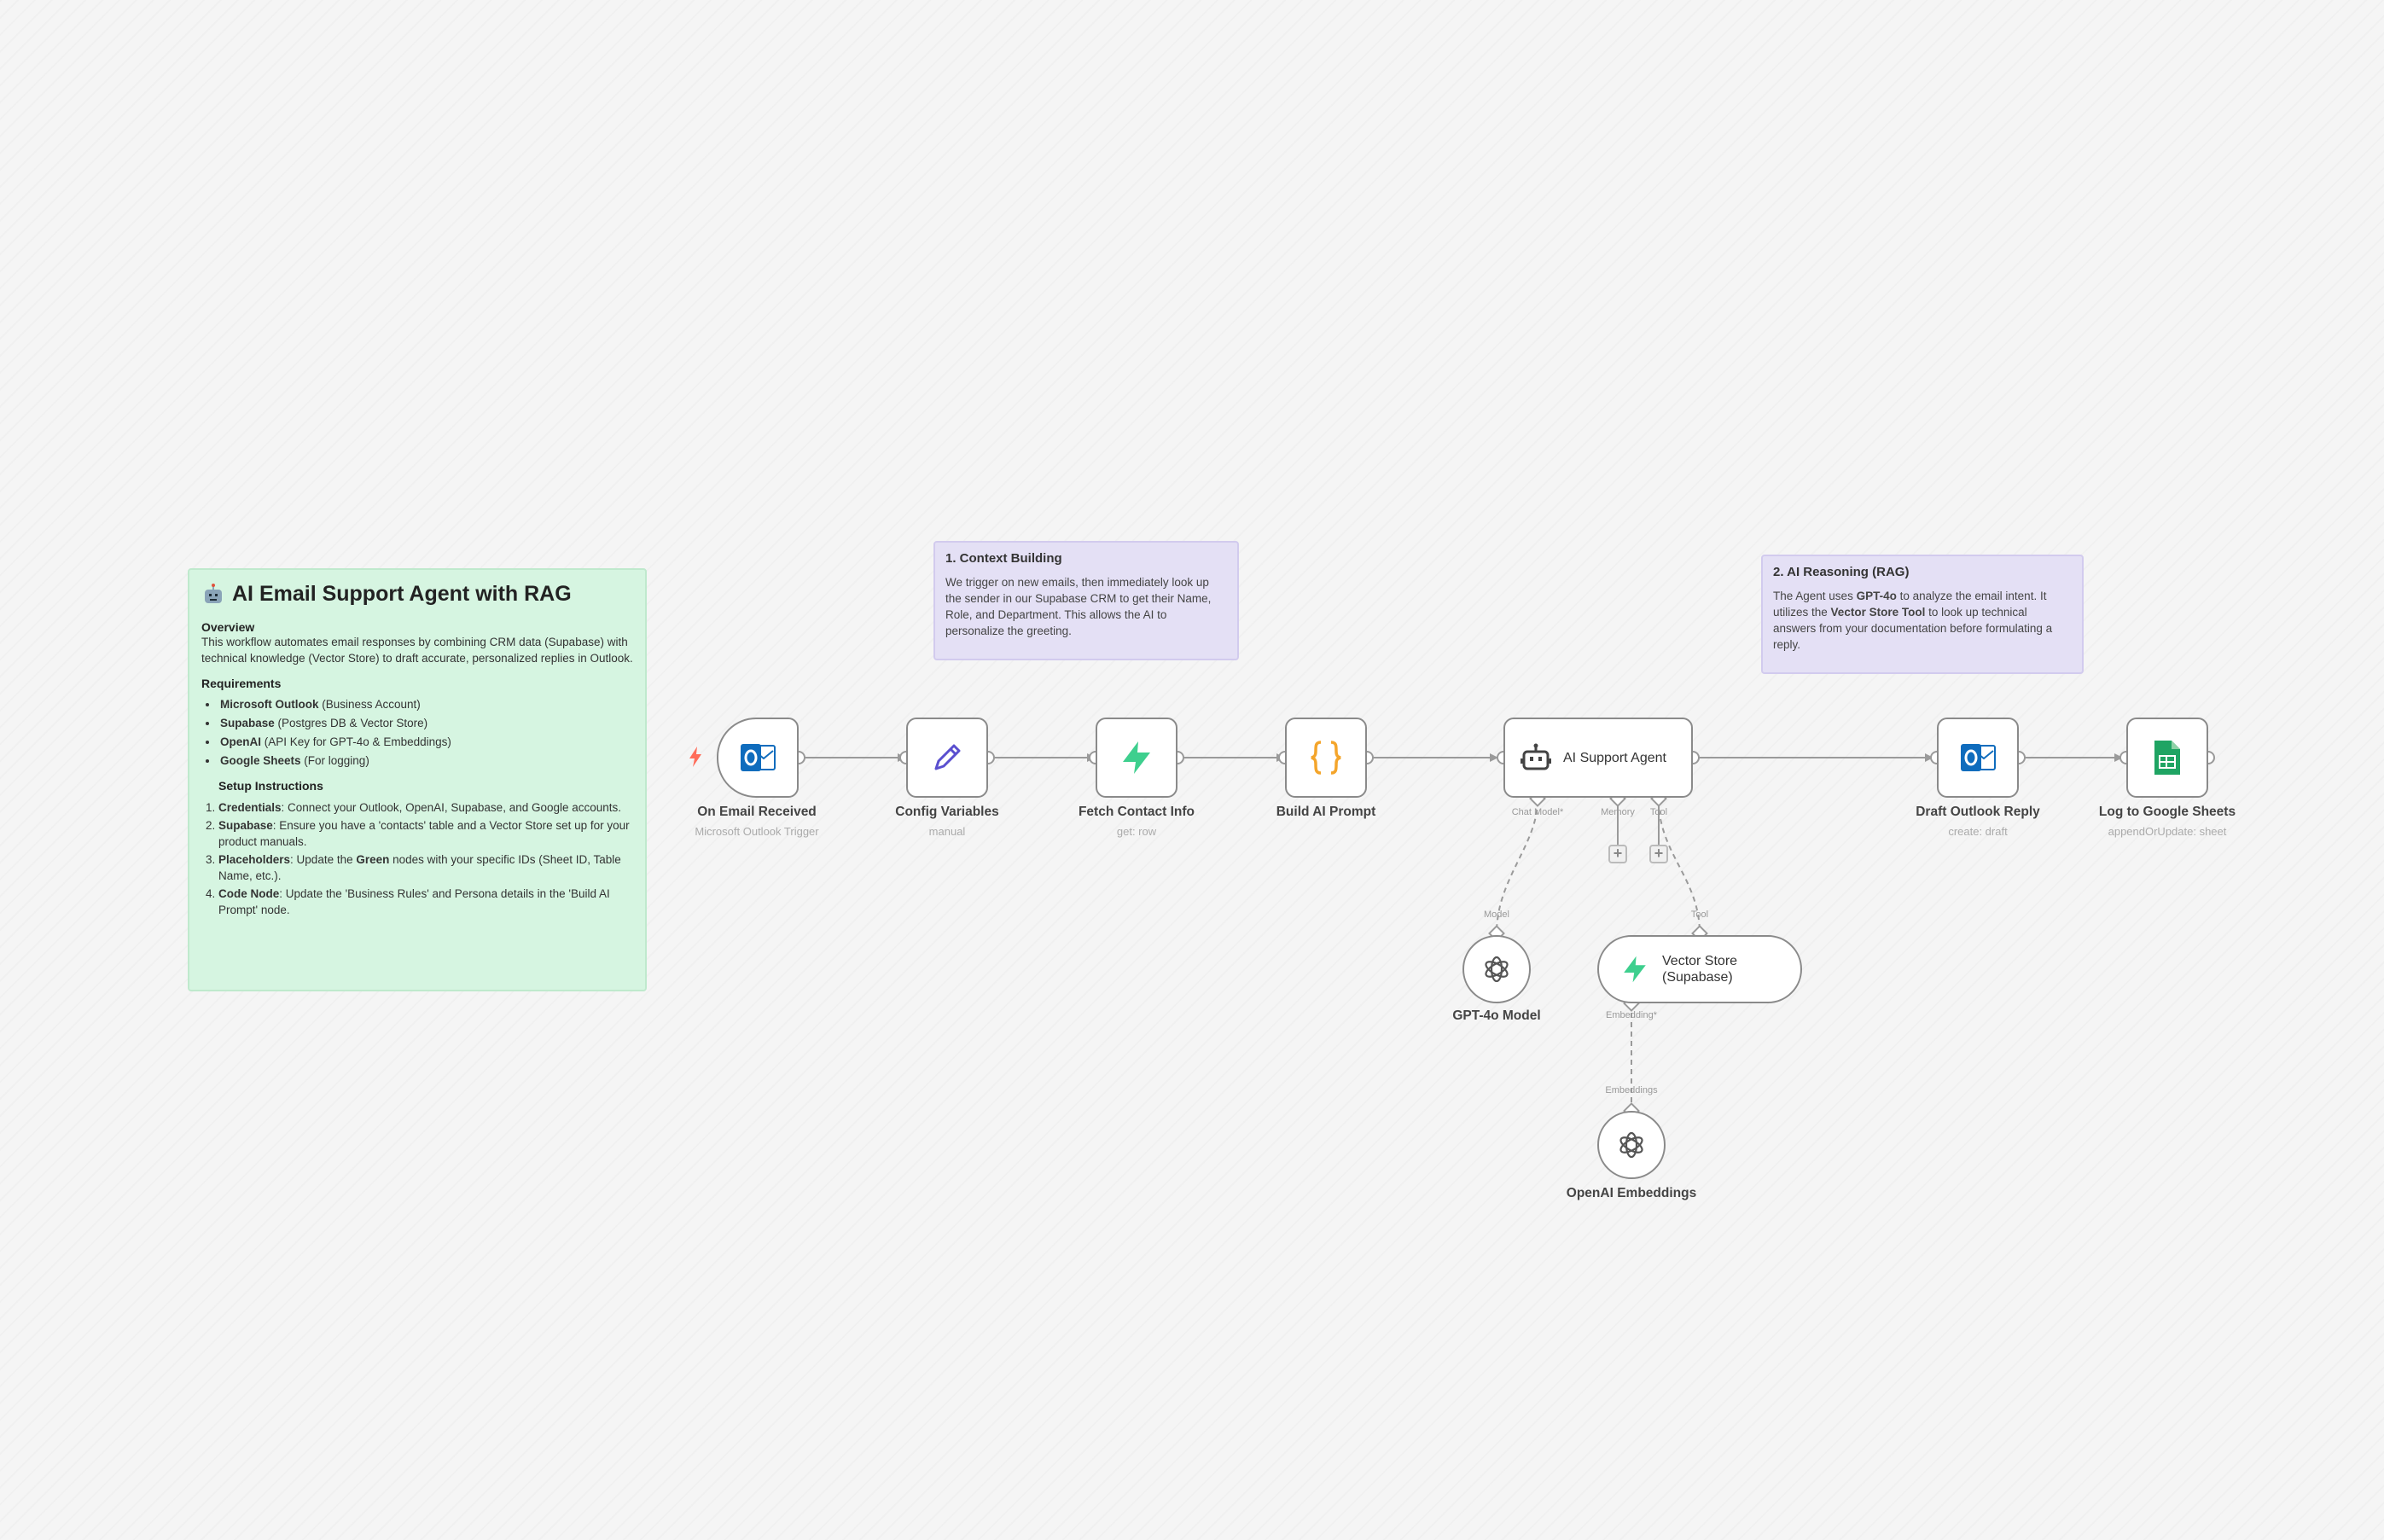 The height and width of the screenshot is (1540, 2384). I want to click on node-subtitle: Microsoft Outlook Trigger, so click(757, 831).